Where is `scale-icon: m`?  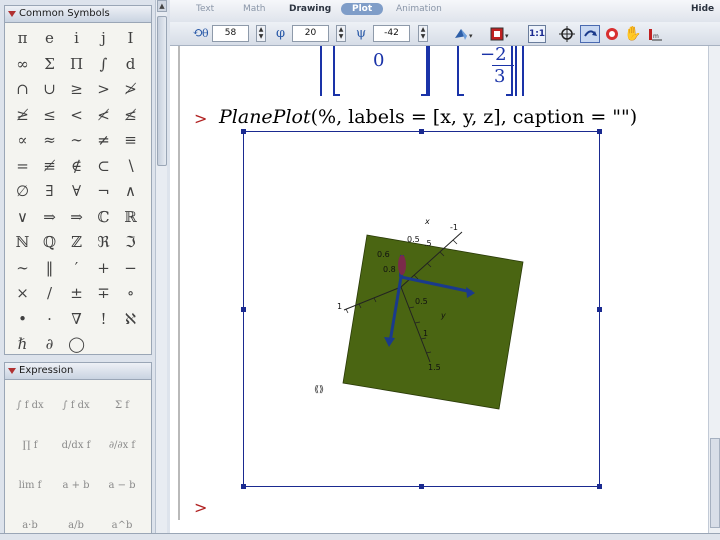 scale-icon: m is located at coordinates (655, 34).